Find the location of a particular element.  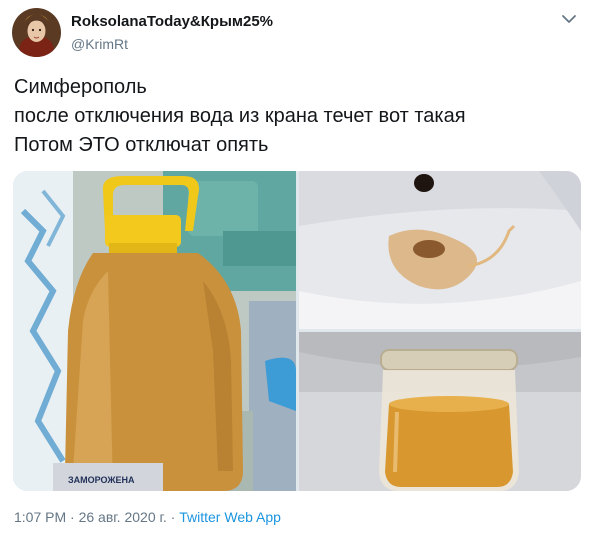

avatar-image is located at coordinates (36, 32).